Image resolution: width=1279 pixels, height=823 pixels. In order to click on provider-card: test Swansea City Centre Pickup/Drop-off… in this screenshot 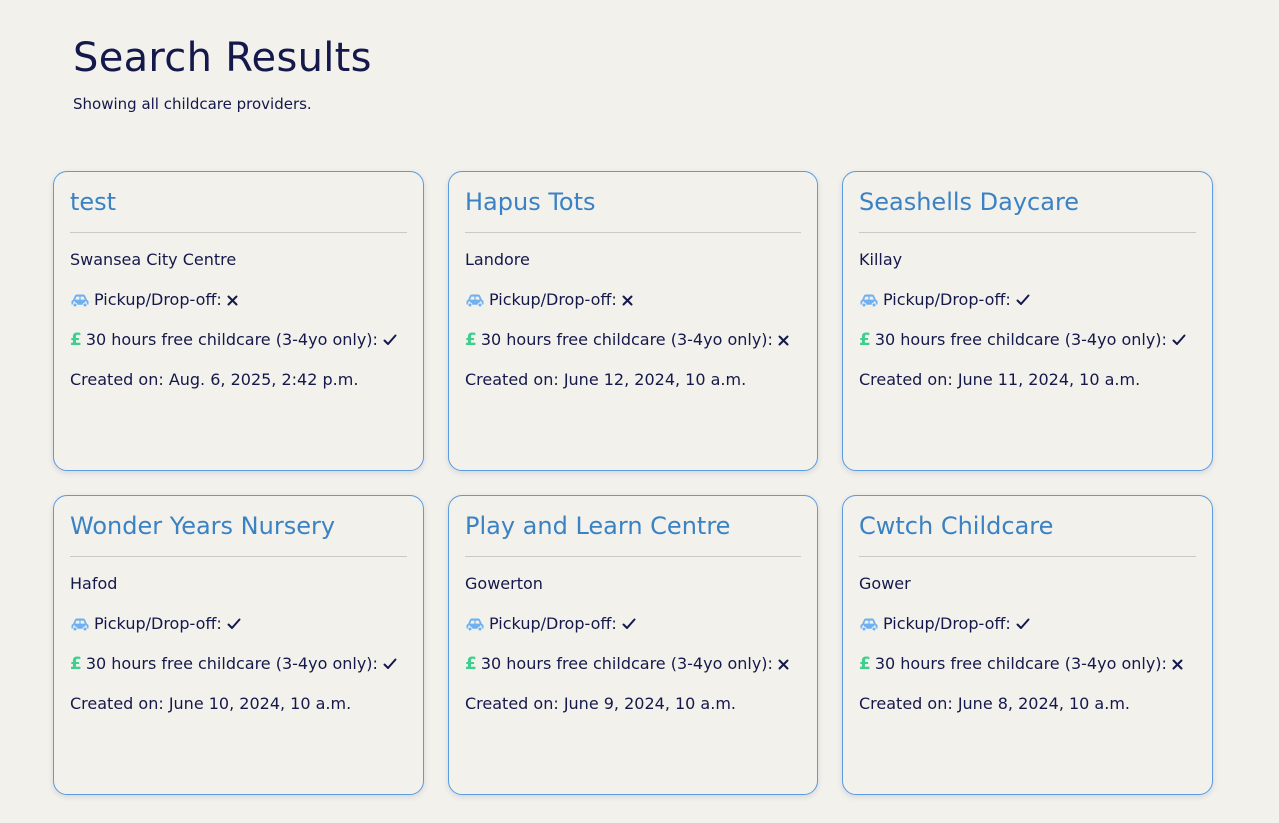, I will do `click(238, 321)`.